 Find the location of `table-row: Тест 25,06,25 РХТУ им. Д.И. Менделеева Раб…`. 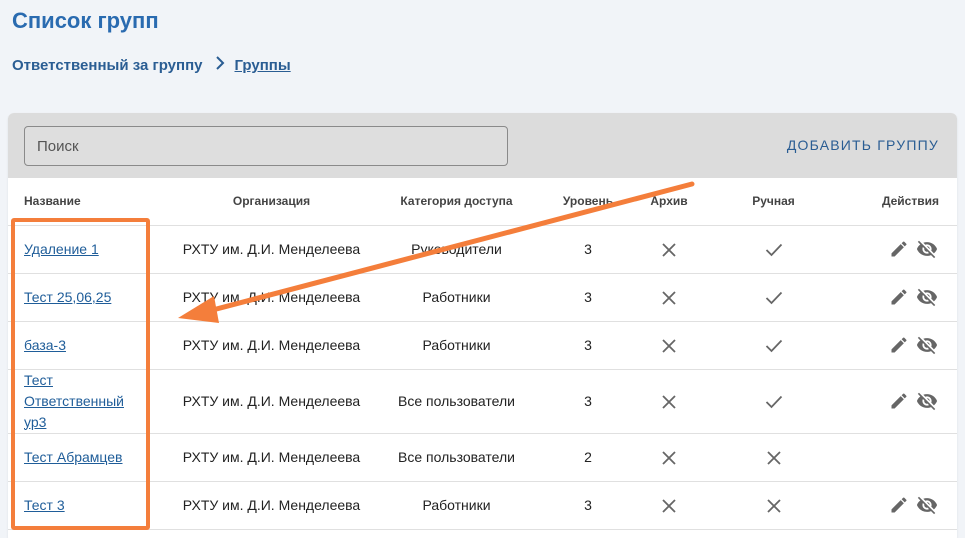

table-row: Тест 25,06,25 РХТУ им. Д.И. Менделеева Раб… is located at coordinates (482, 297).